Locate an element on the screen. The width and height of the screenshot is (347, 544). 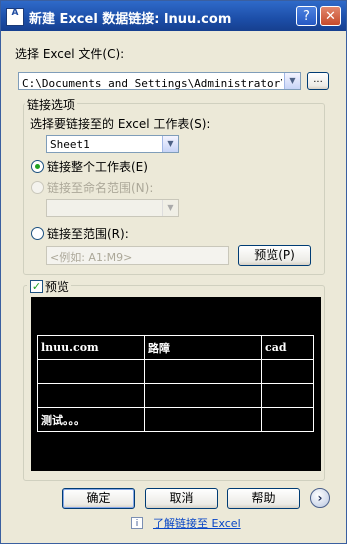
cancel-button: 取消 is located at coordinates (181, 498).